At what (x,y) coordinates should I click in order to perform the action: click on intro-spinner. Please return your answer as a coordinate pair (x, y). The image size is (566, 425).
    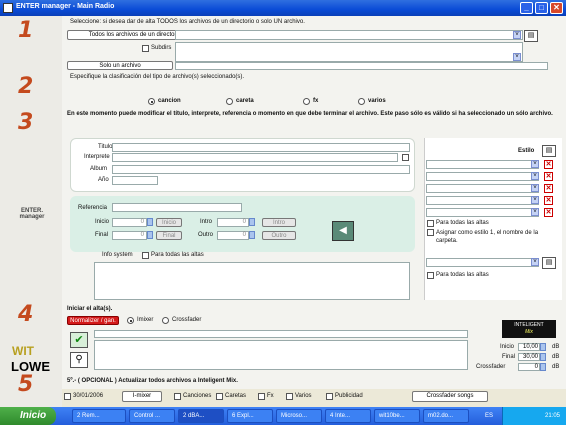
    Looking at the image, I should click on (252, 222).